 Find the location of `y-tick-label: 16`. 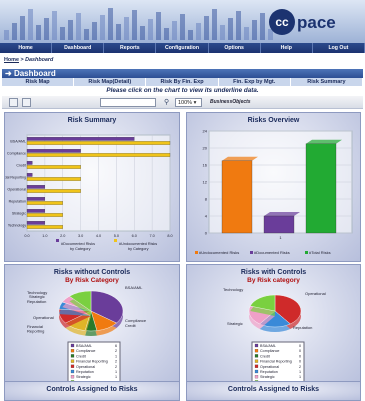

y-tick-label: 16 is located at coordinates (205, 165).